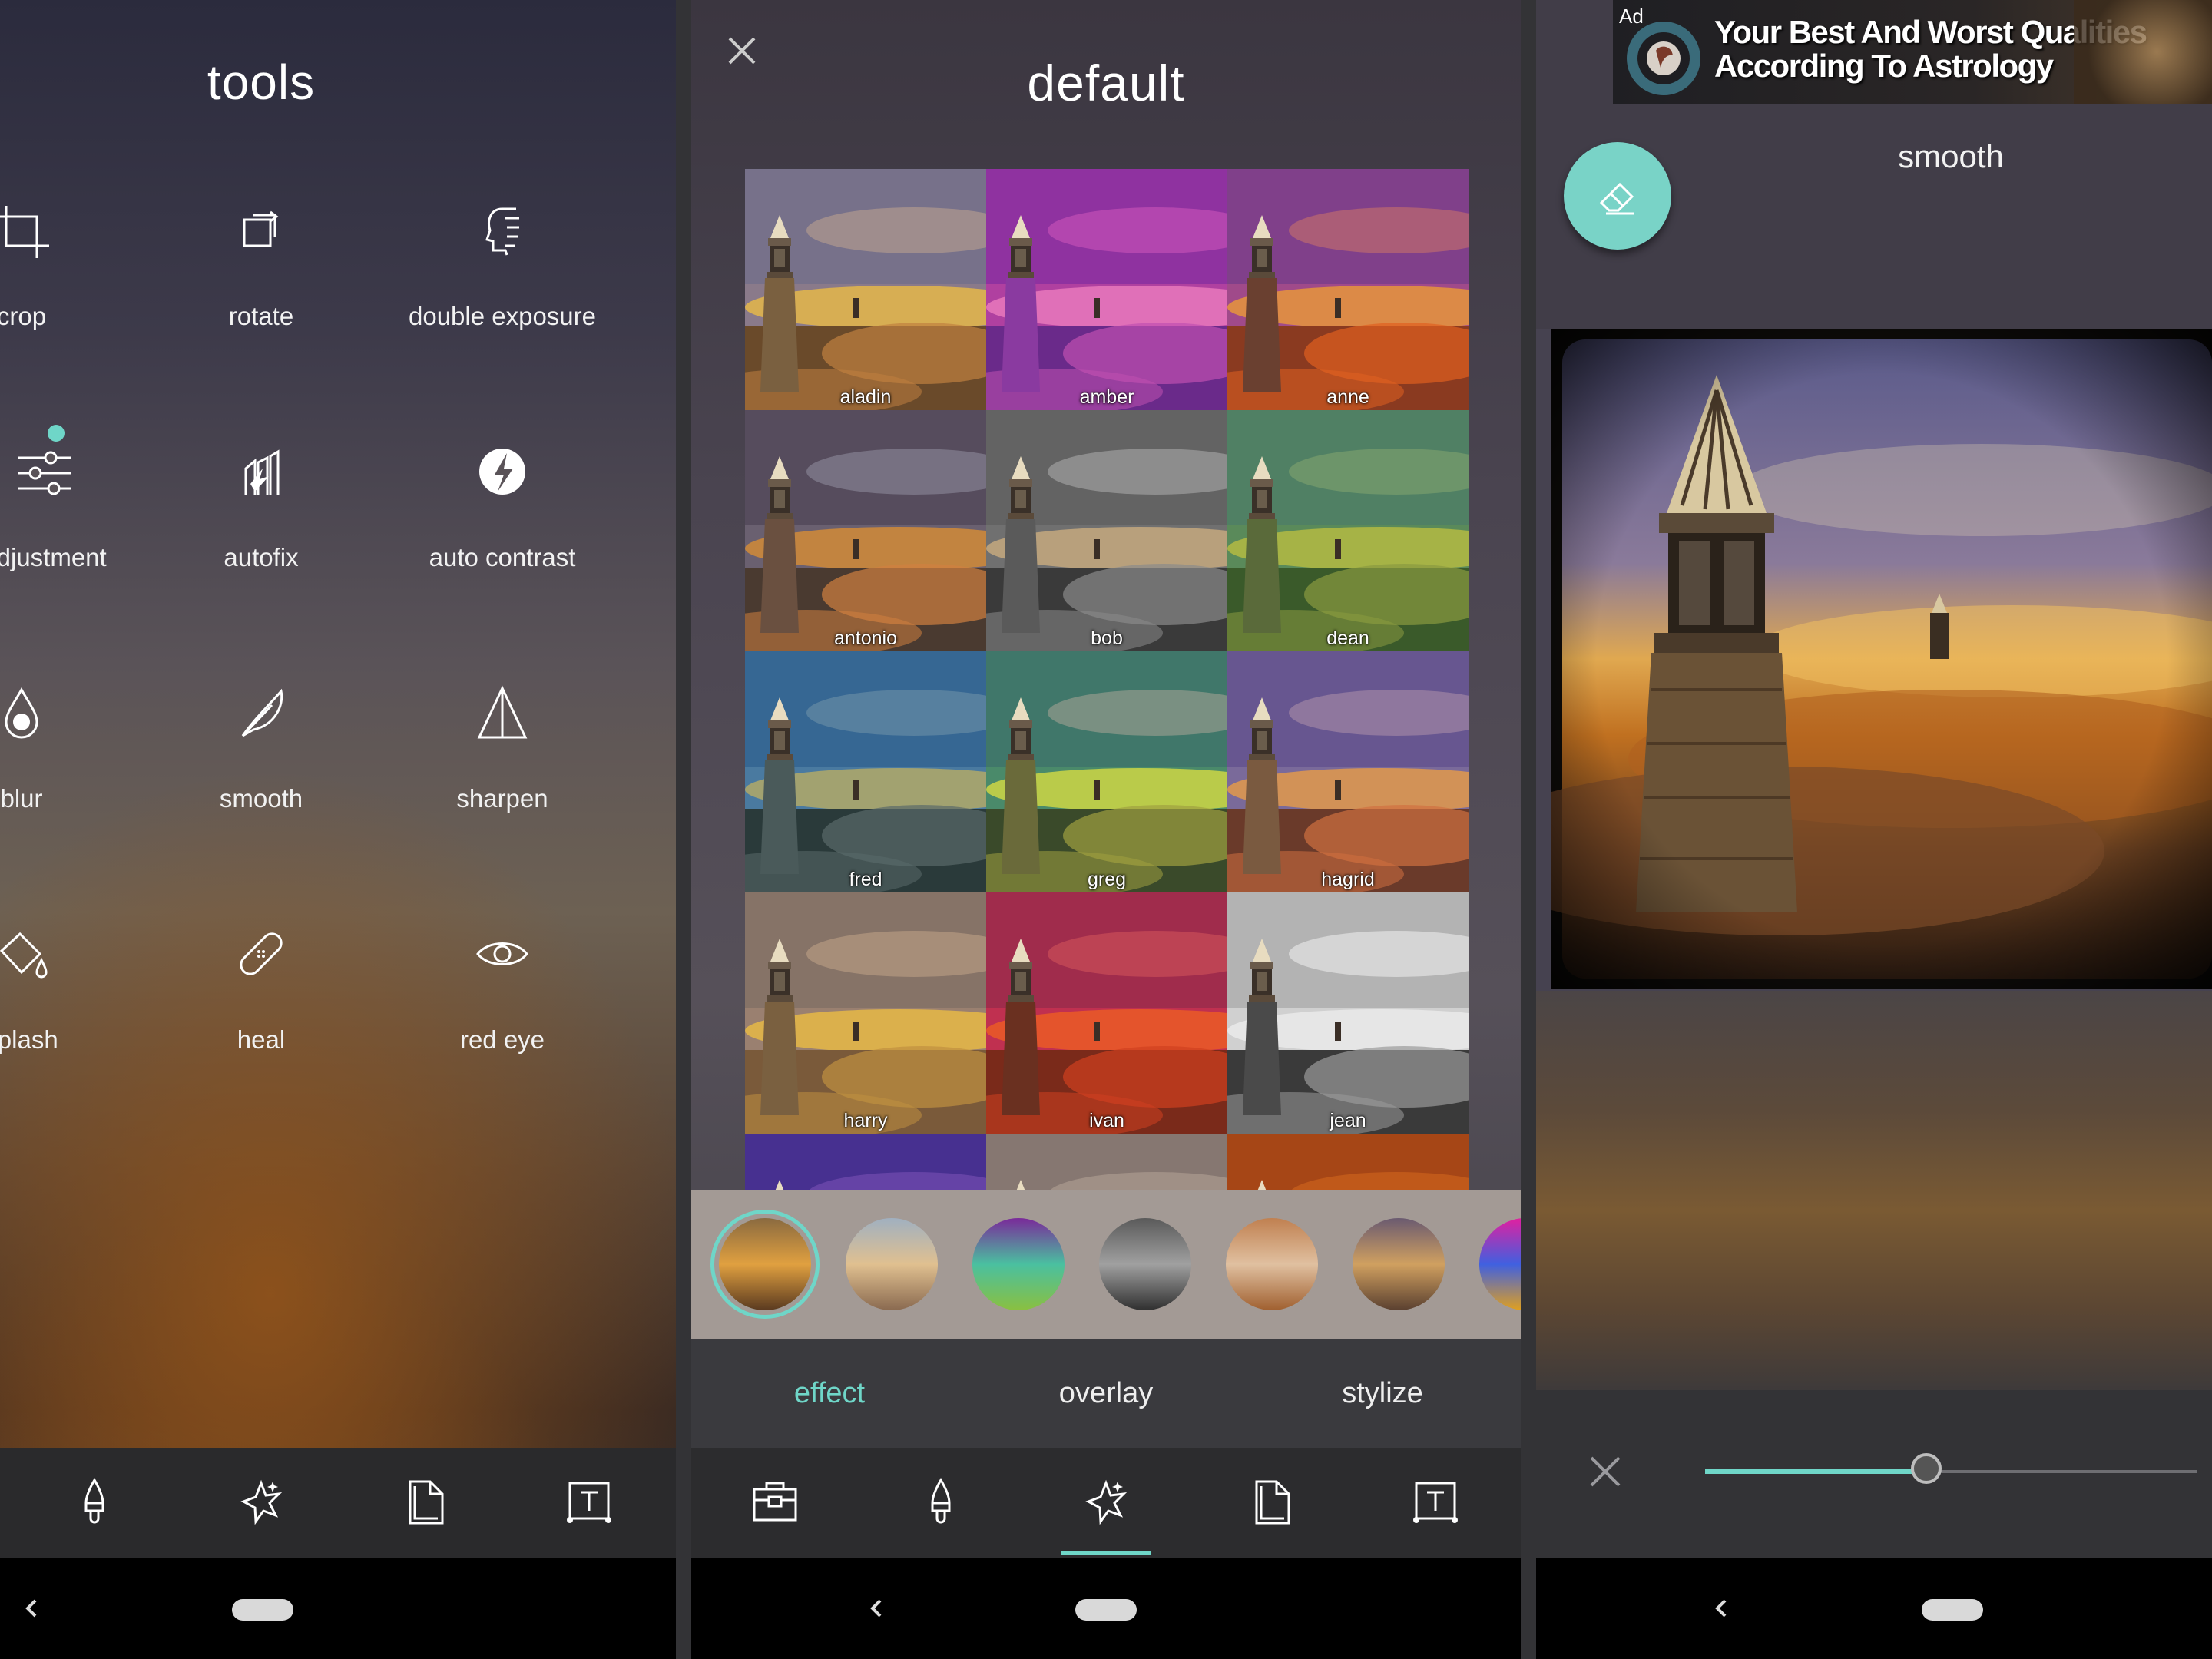 This screenshot has height=1659, width=2212. I want to click on filter-thumbnail: fred, so click(866, 772).